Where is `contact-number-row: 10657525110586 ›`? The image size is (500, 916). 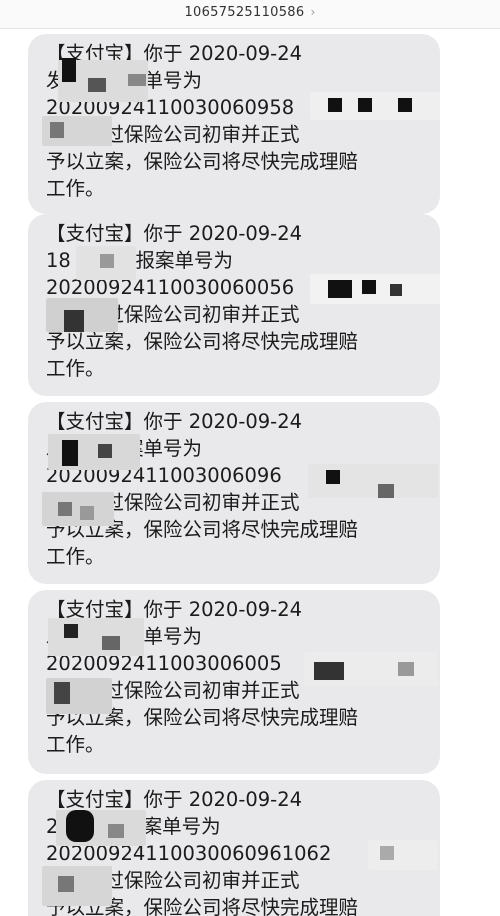 contact-number-row: 10657525110586 › is located at coordinates (250, 12).